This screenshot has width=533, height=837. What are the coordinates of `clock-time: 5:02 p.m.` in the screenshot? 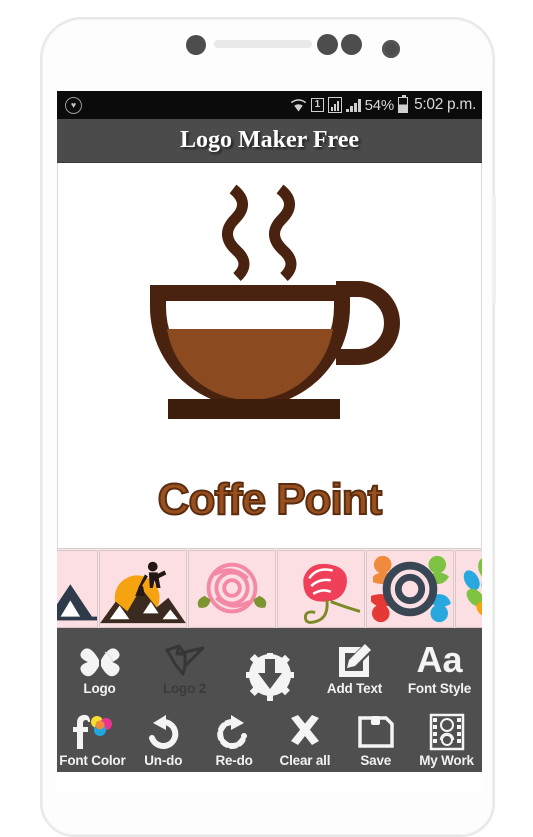 It's located at (445, 104).